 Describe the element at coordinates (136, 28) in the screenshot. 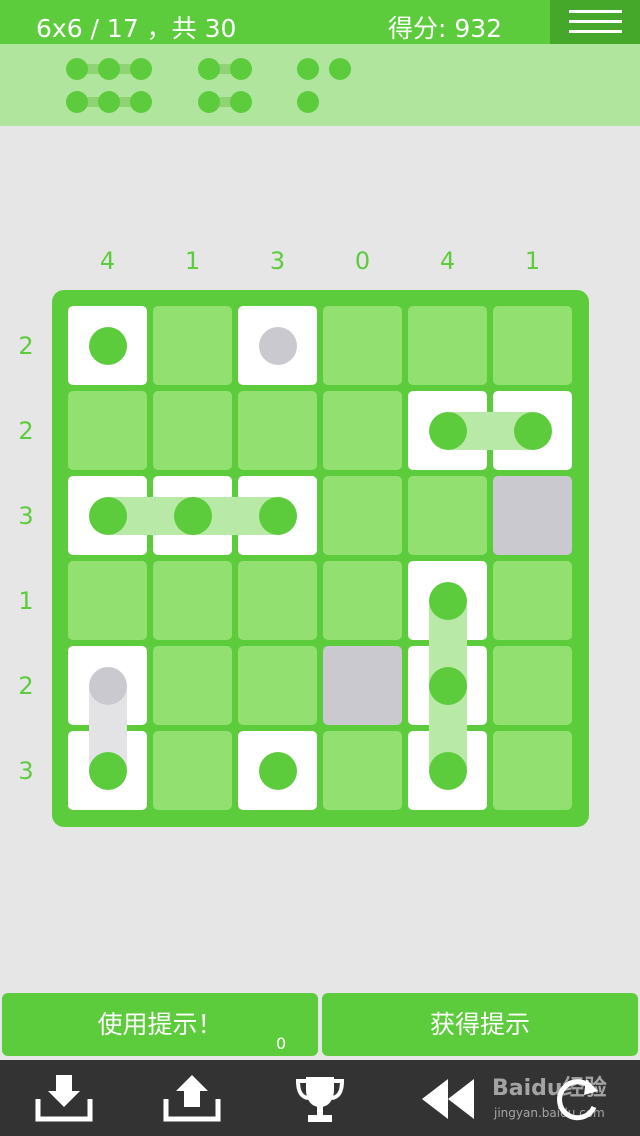

I see `level-progress: 6x6 / 17 ，共 30` at that location.